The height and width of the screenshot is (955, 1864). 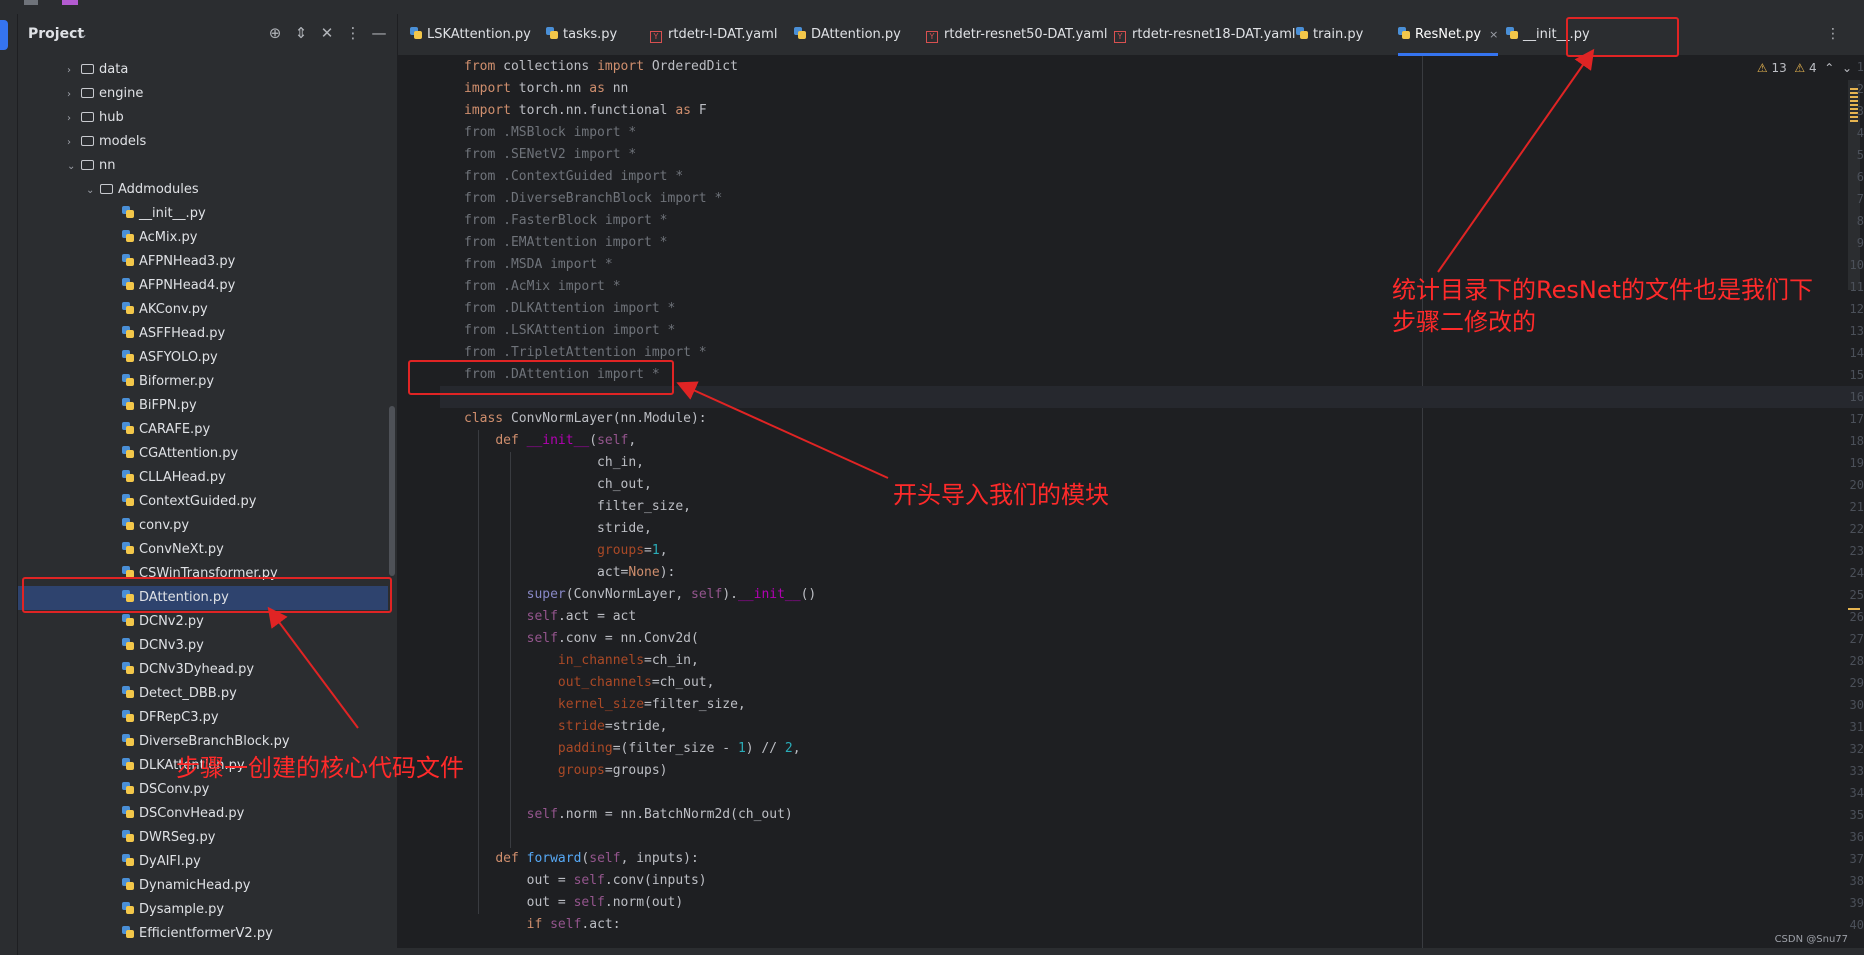 I want to click on annotation-note-import: 开头导入我们的模块, so click(x=1001, y=495).